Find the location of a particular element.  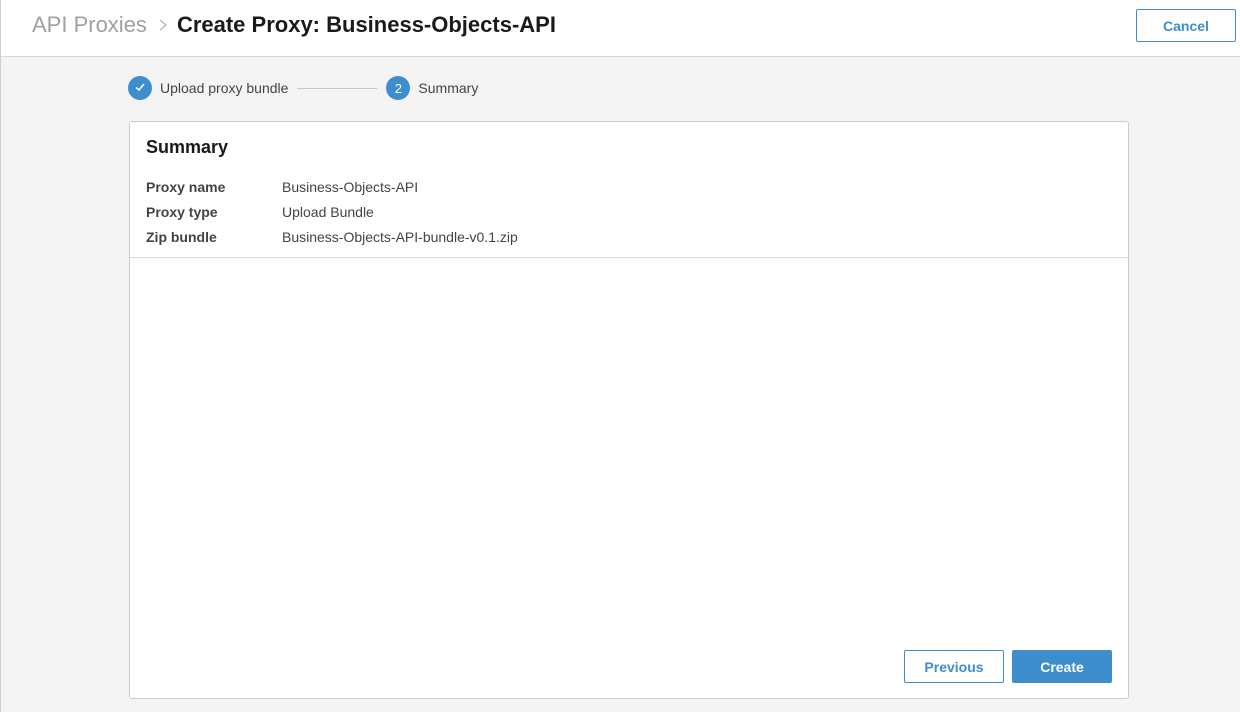

wizard-stepper: Upload proxy bundle 2 Summary is located at coordinates (303, 88).